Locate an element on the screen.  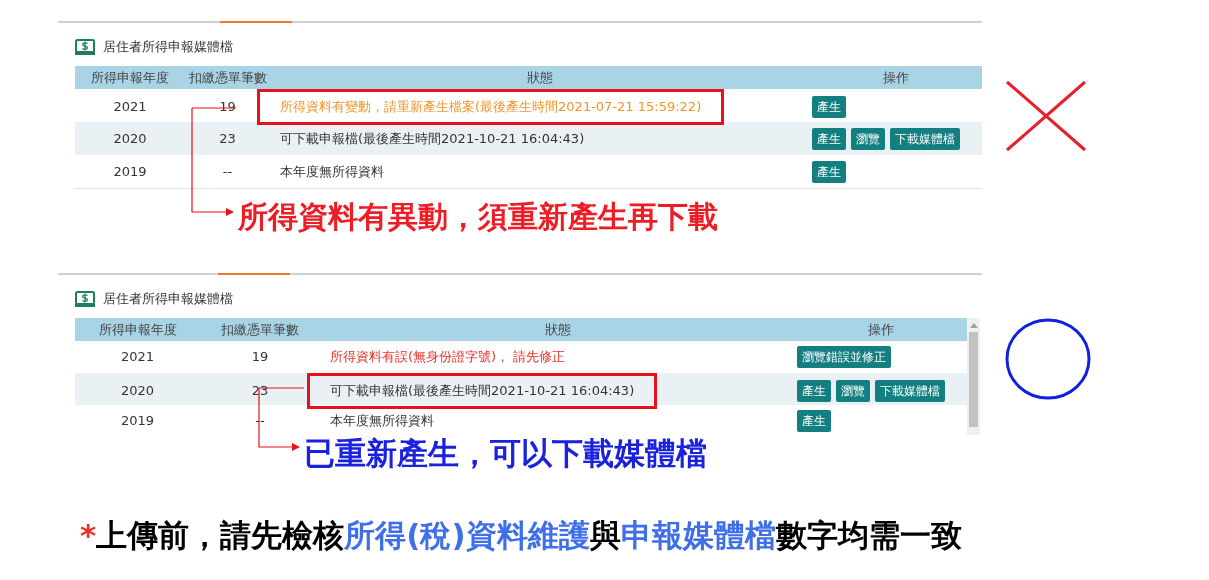
annotation-text: 已重新產生，可以下載媒體檔 is located at coordinates (505, 453).